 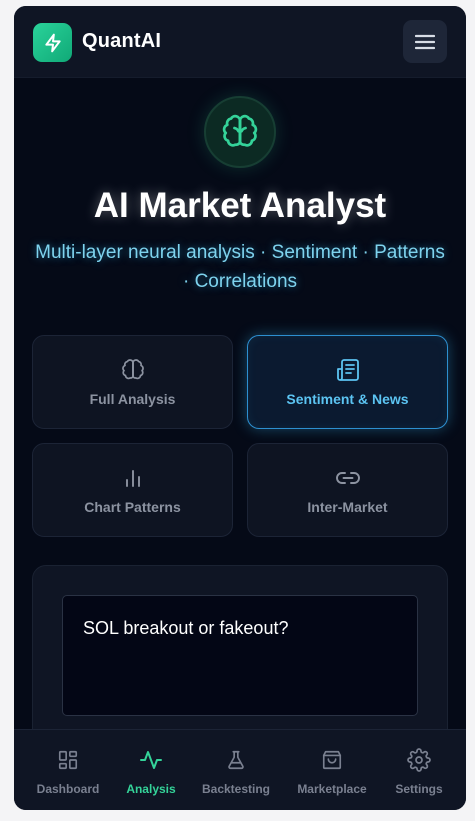 What do you see at coordinates (347, 382) in the screenshot?
I see `mode-card-sentiment-news: Sentiment & News` at bounding box center [347, 382].